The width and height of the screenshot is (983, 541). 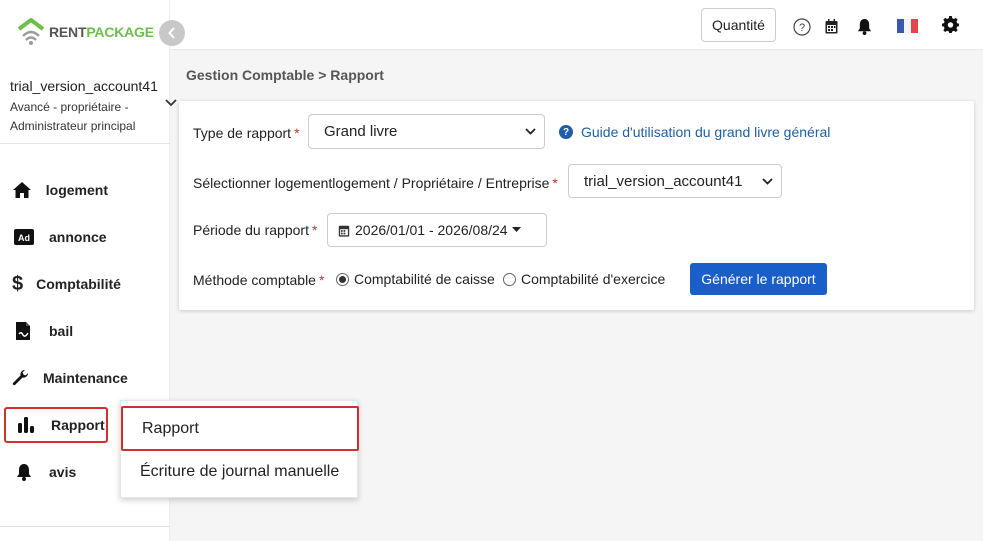 I want to click on bar-chart-icon, so click(x=26, y=425).